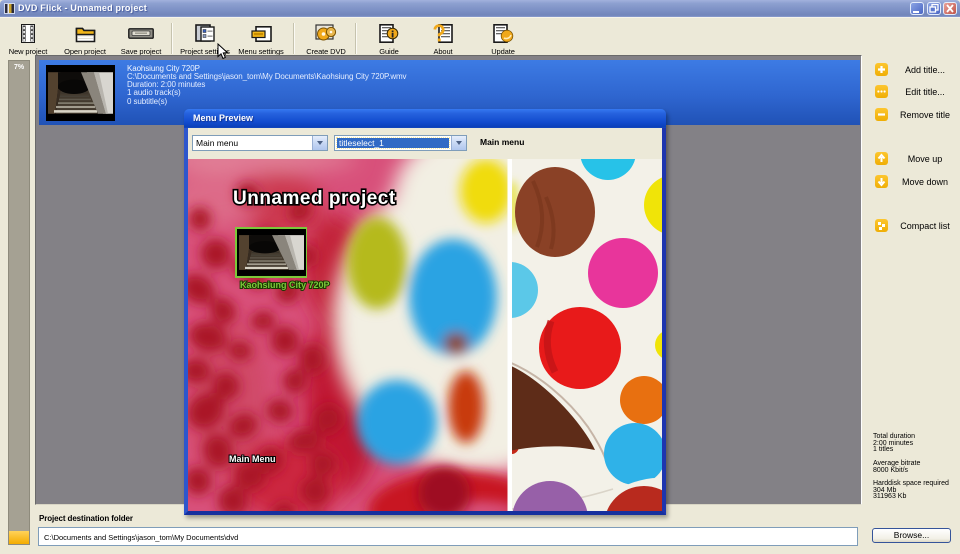 This screenshot has height=554, width=960. What do you see at coordinates (252, 459) in the screenshot?
I see `svg-text: Main Menu` at bounding box center [252, 459].